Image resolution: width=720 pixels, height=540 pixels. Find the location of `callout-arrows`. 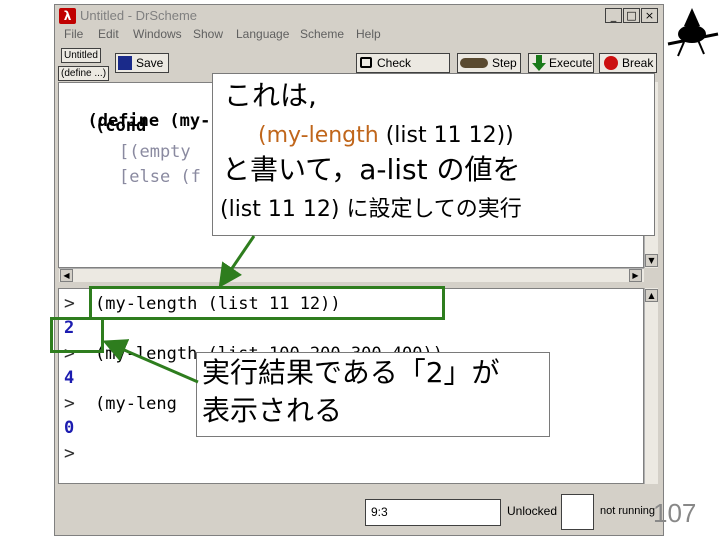

callout-arrows is located at coordinates (179, 309).